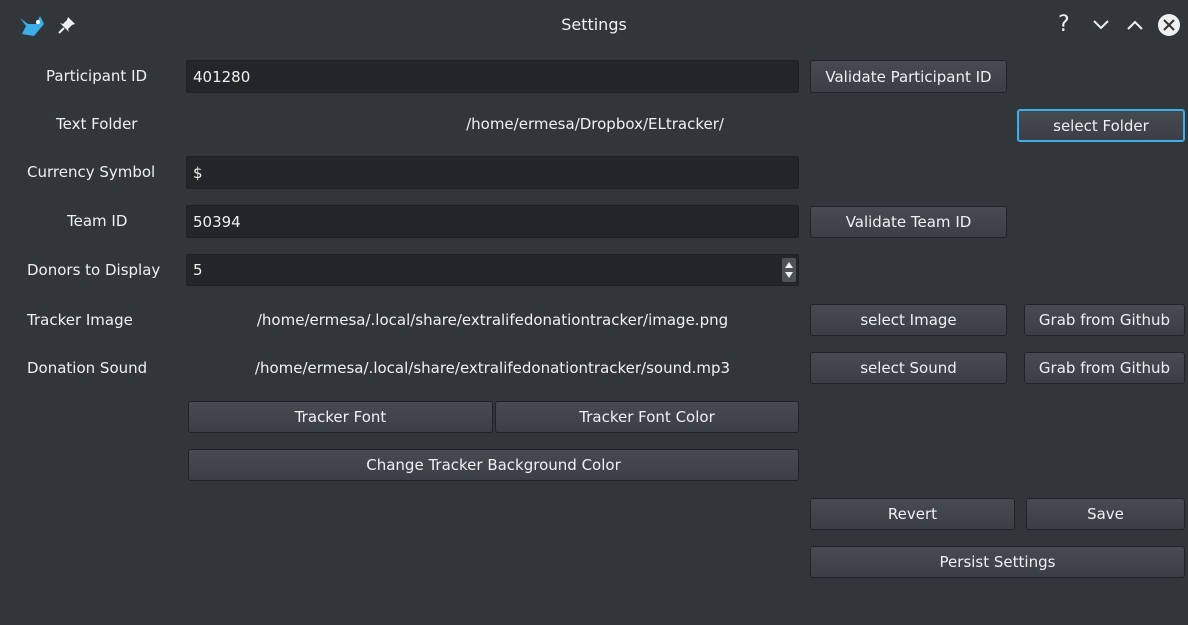  What do you see at coordinates (198, 270) in the screenshot?
I see `donors-to-display-value: 5` at bounding box center [198, 270].